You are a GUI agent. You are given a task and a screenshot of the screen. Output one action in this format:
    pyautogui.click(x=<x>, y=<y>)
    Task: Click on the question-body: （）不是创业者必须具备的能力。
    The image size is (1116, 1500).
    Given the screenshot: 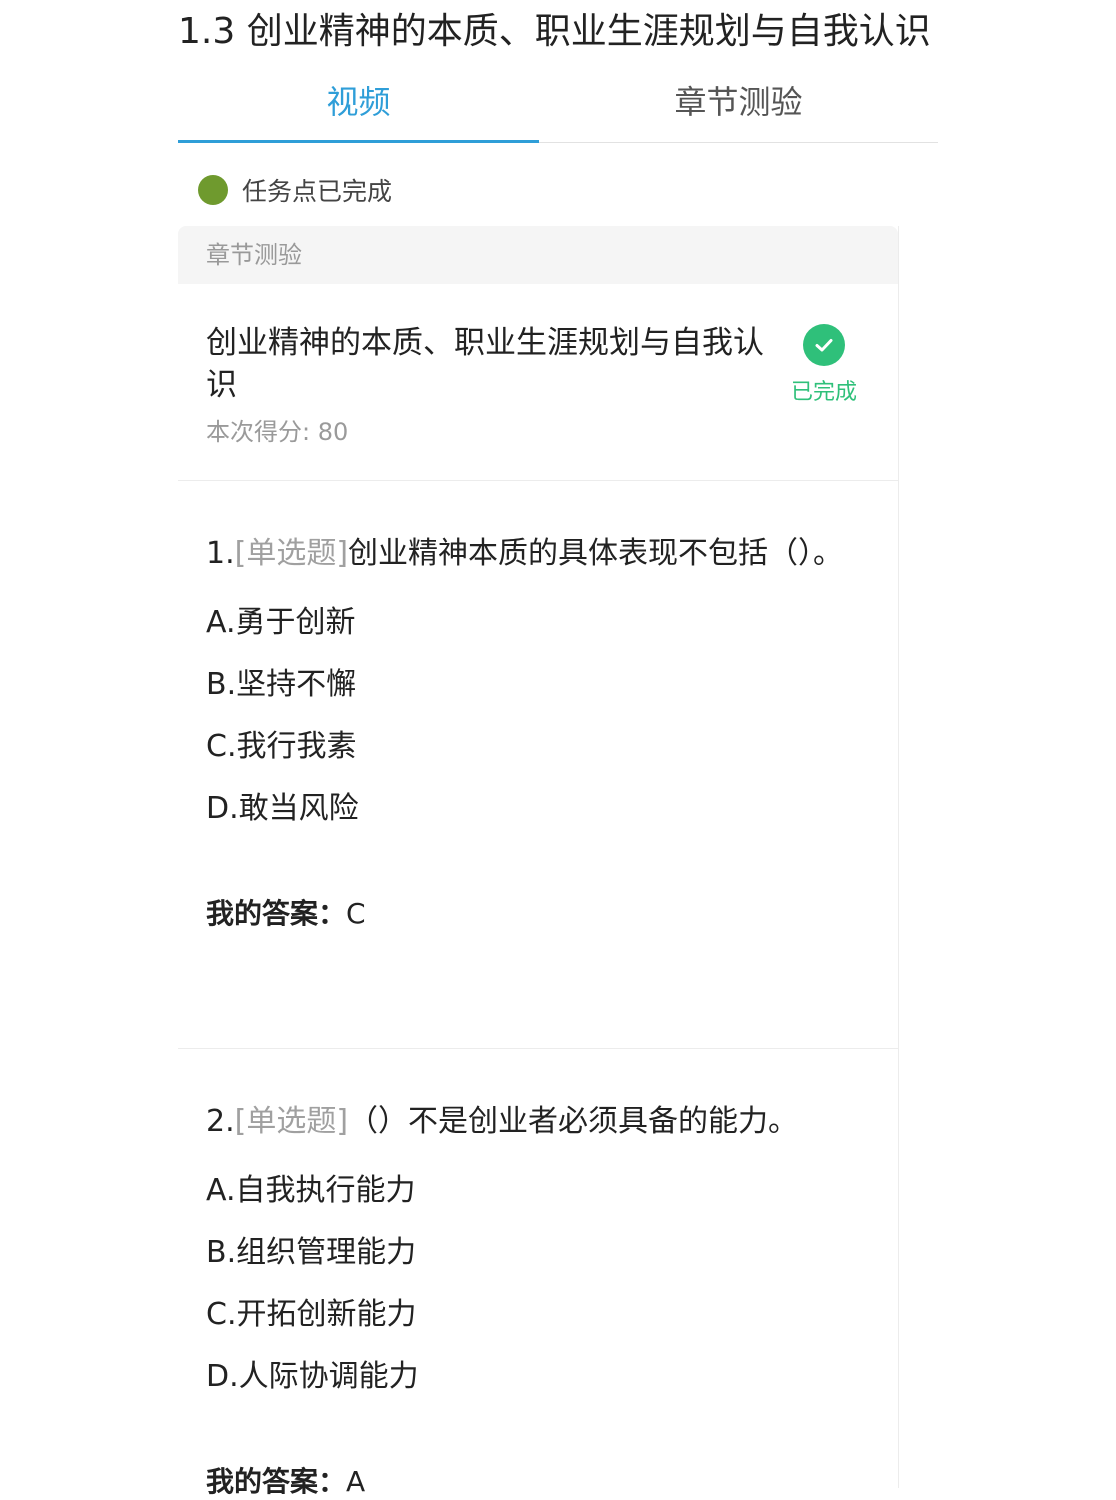 What is the action you would take?
    pyautogui.click(x=573, y=1121)
    